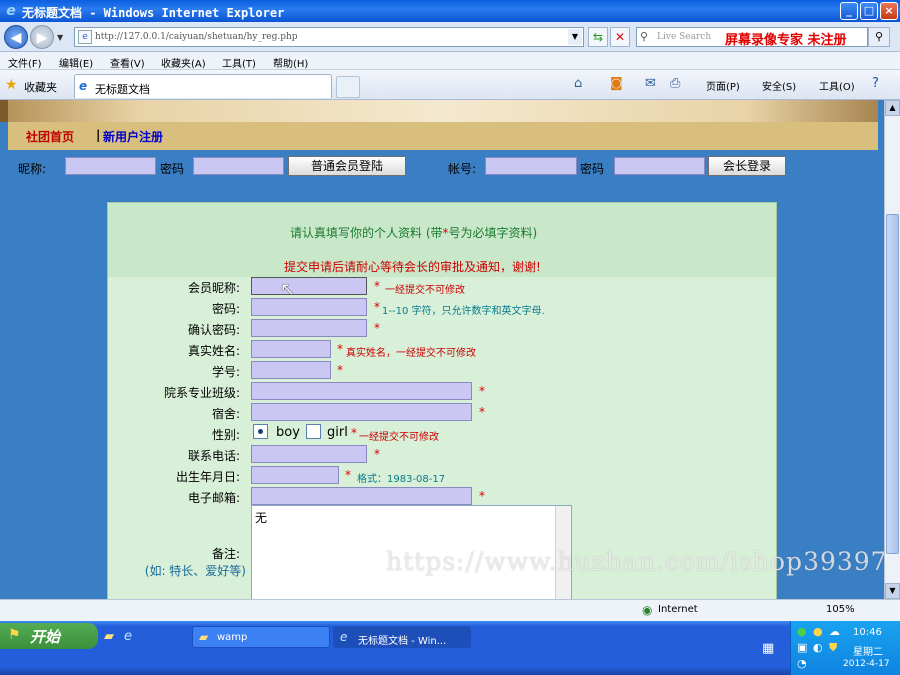 This screenshot has width=900, height=675. I want to click on tray-misc-icon: ◔, so click(802, 663).